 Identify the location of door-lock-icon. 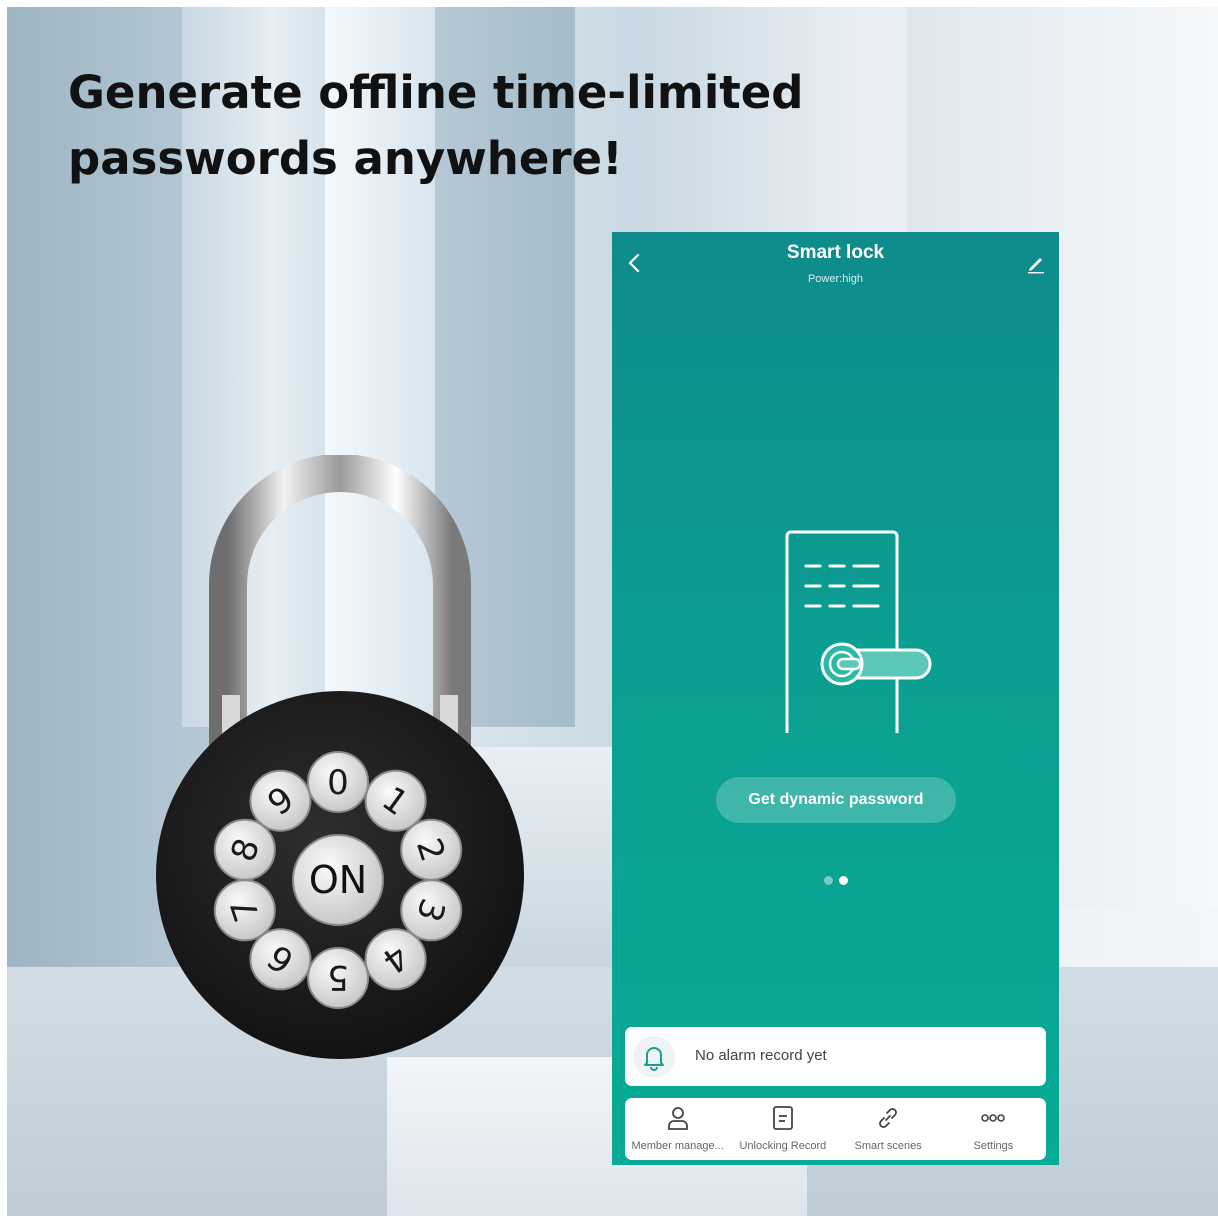
(858, 631).